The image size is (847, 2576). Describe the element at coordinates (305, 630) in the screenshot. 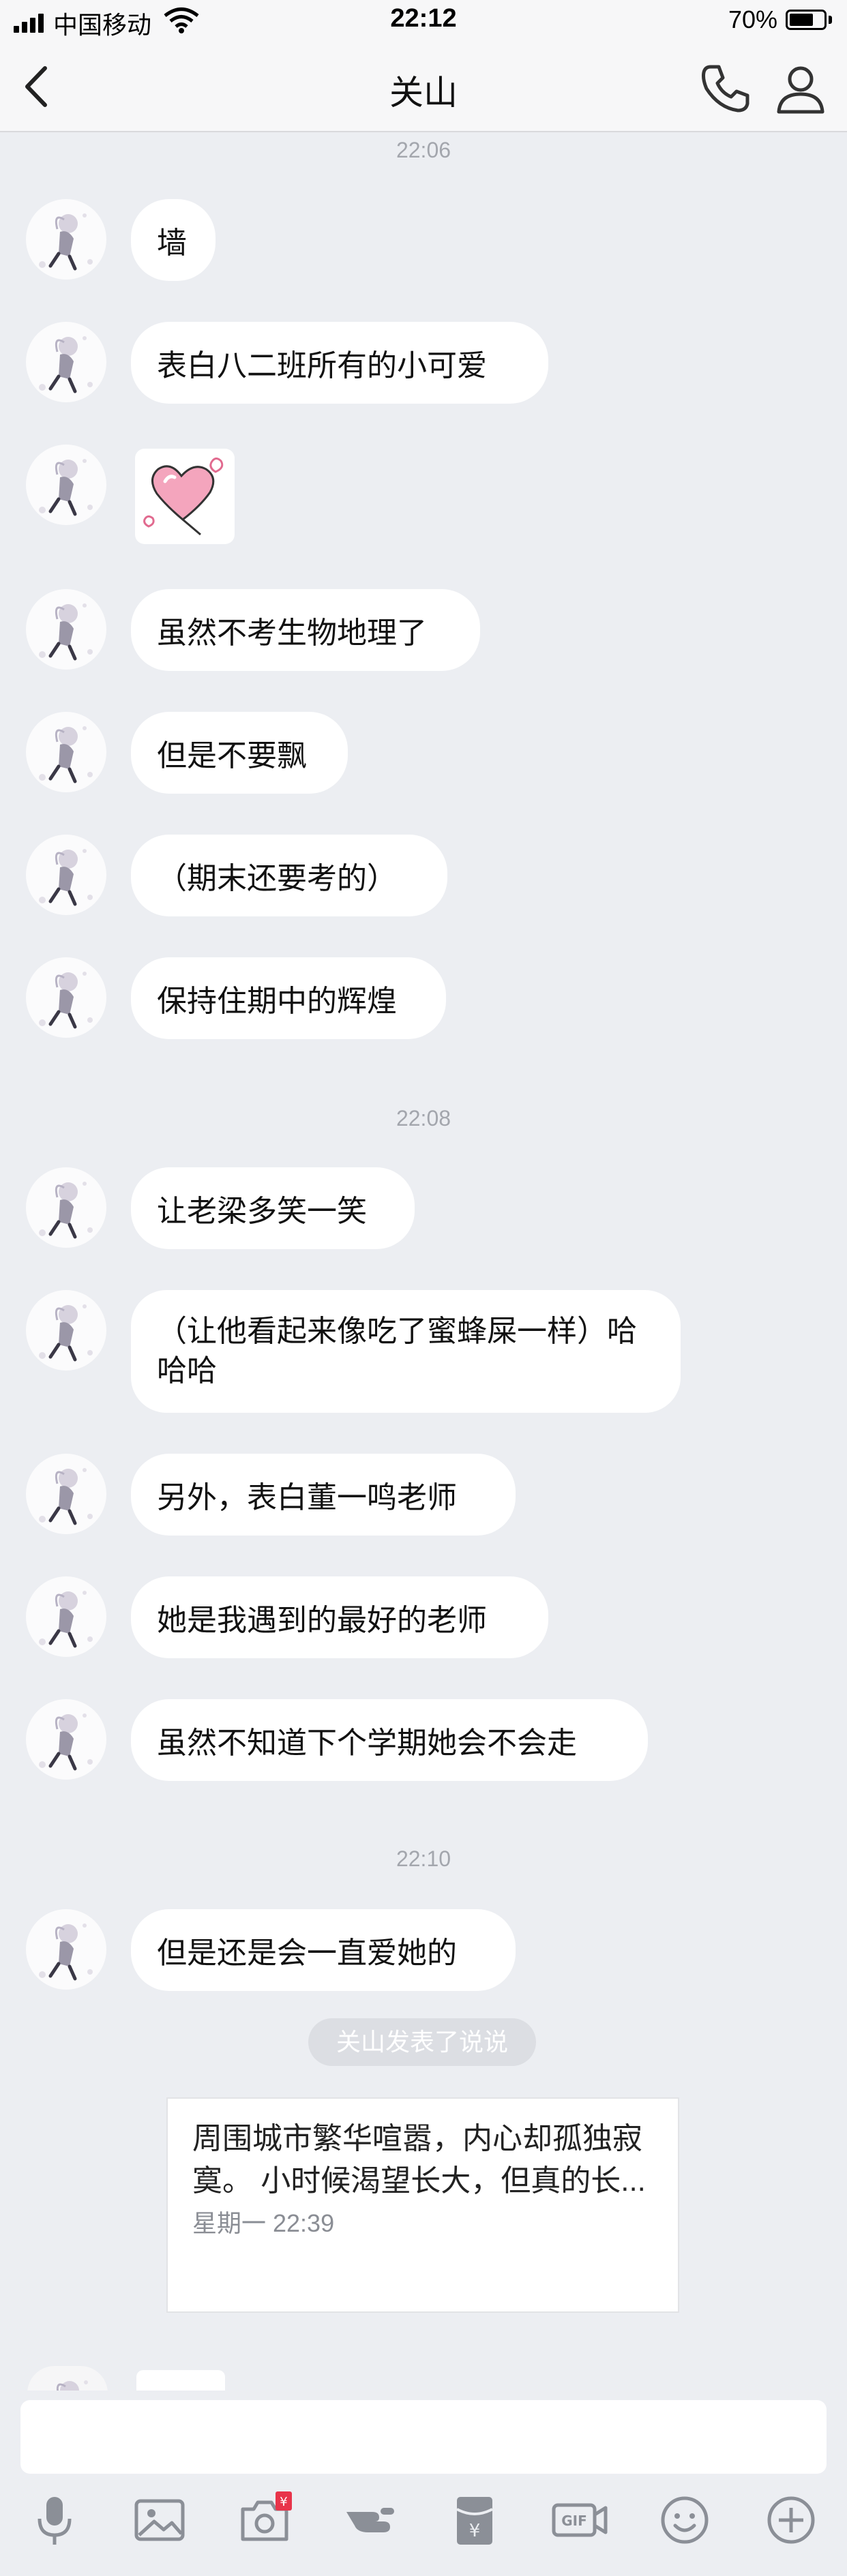

I see `message-bubble: 虽然不考生物地理了` at that location.